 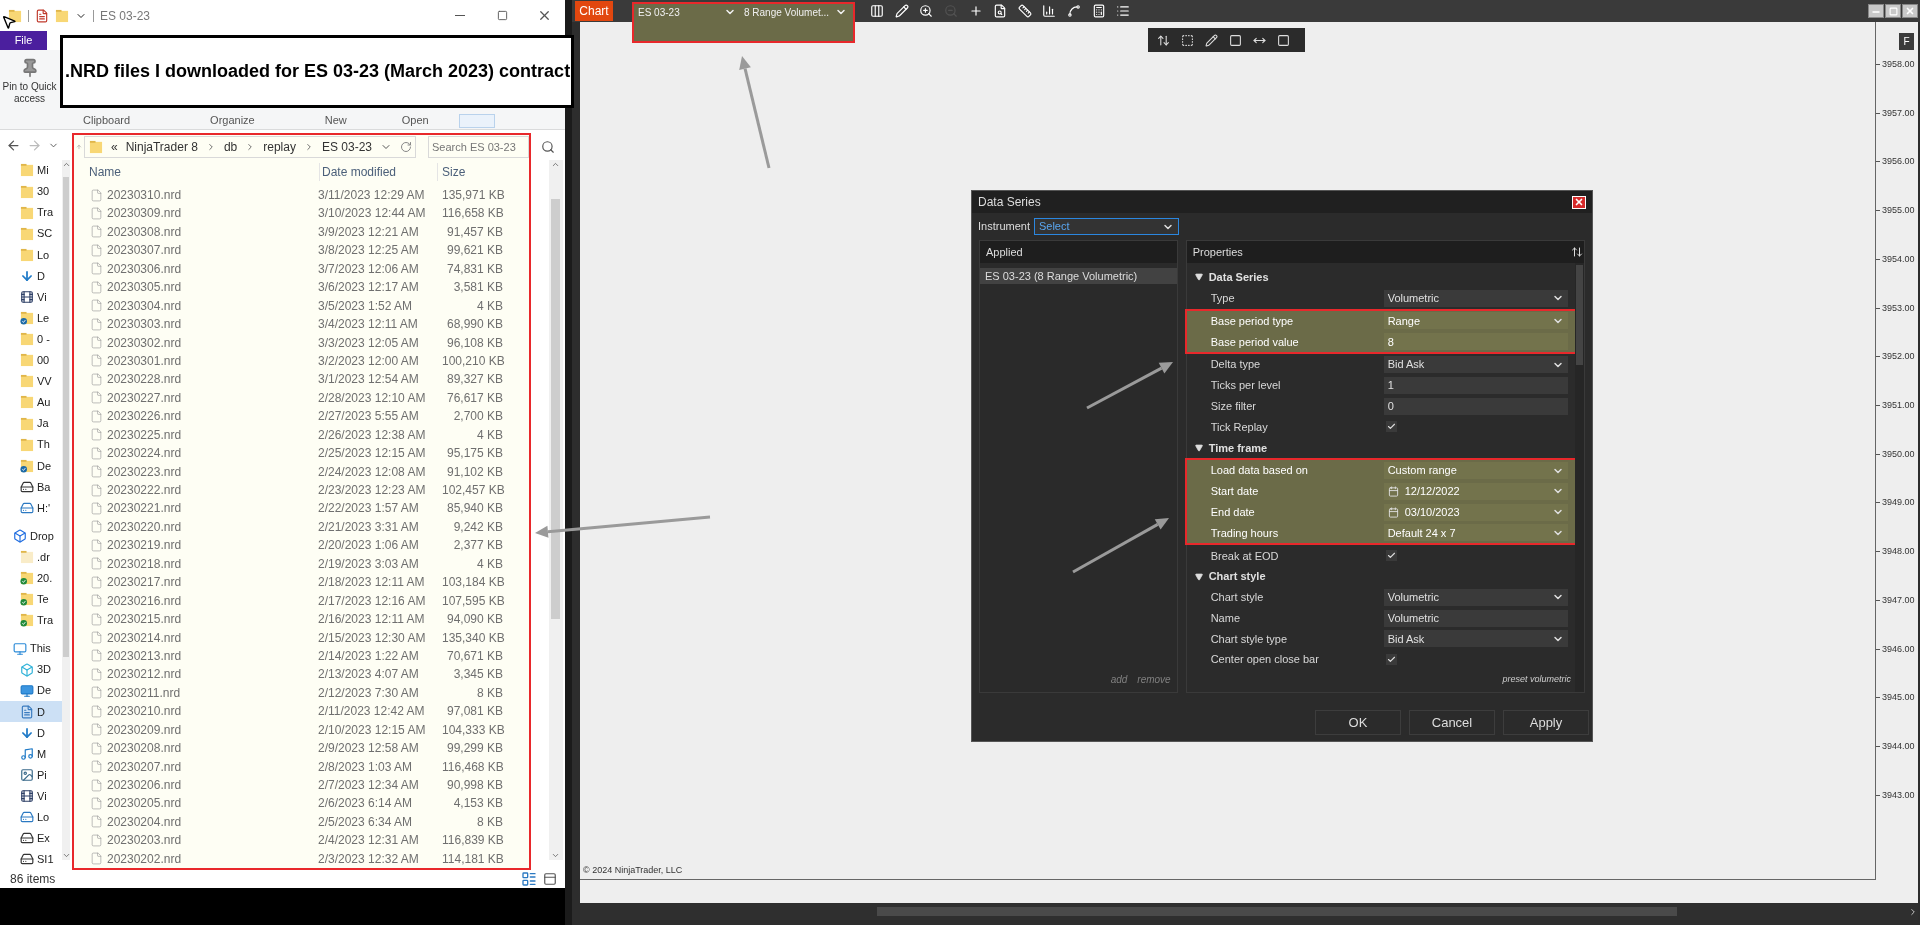 I want to click on column-header: Date modified, so click(x=378, y=171).